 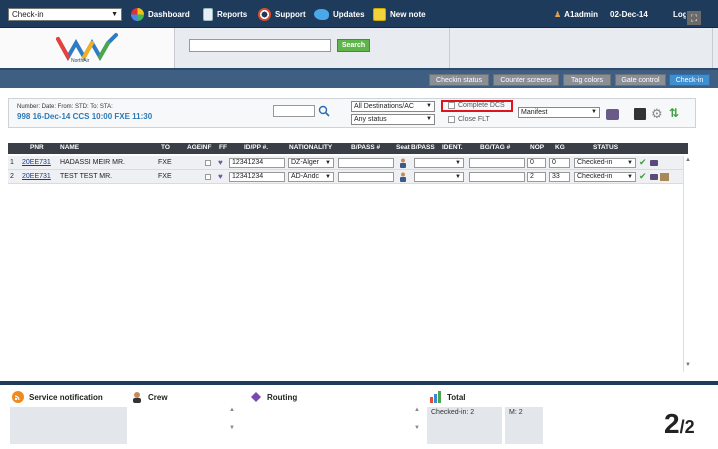 What do you see at coordinates (379, 14) in the screenshot?
I see `note-icon` at bounding box center [379, 14].